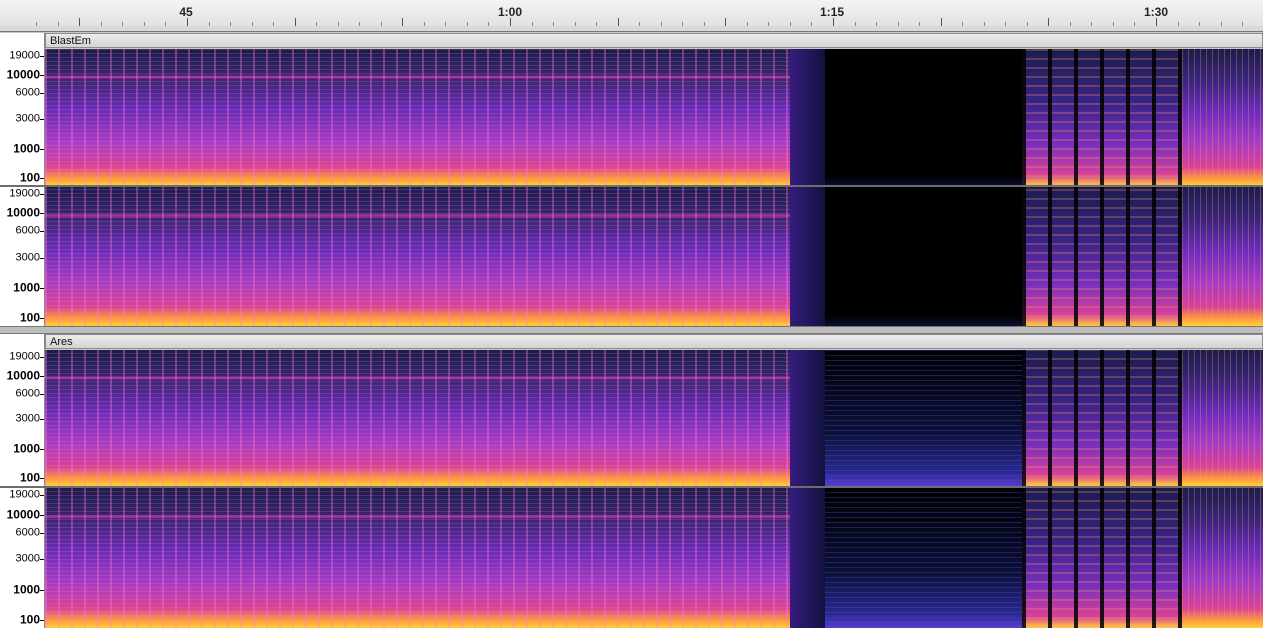 This screenshot has width=1263, height=628. I want to click on ruler-label-1-00: 1:00, so click(510, 12).